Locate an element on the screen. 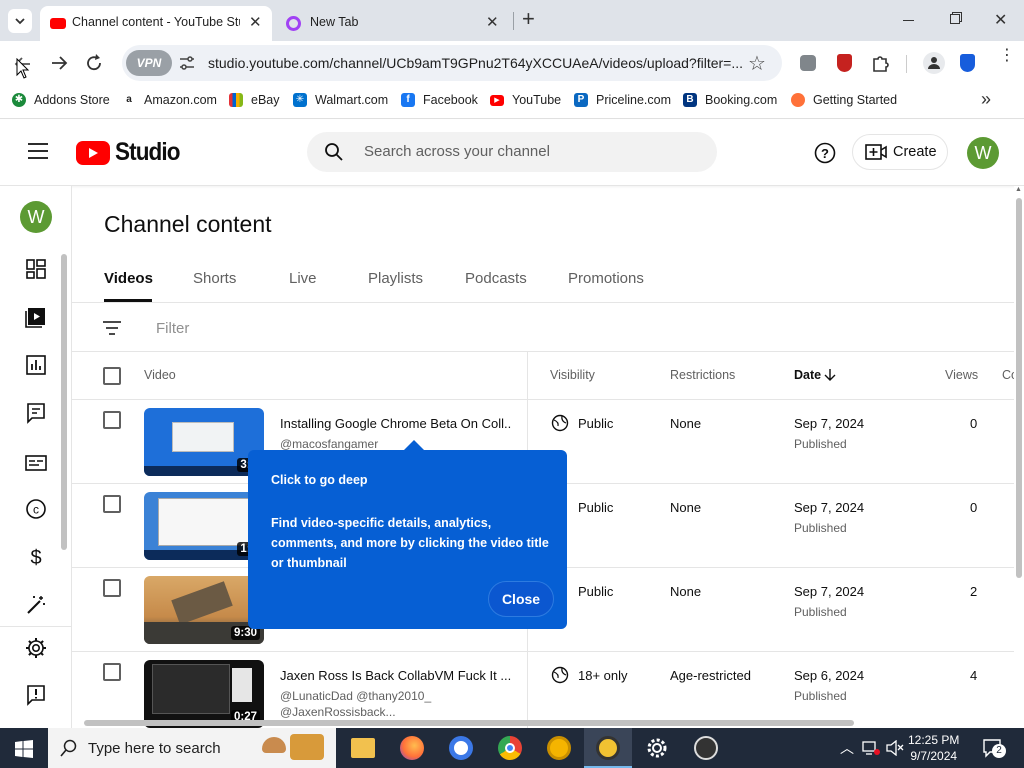  bookmark-item: ✳ Walmart.com is located at coordinates (340, 100).